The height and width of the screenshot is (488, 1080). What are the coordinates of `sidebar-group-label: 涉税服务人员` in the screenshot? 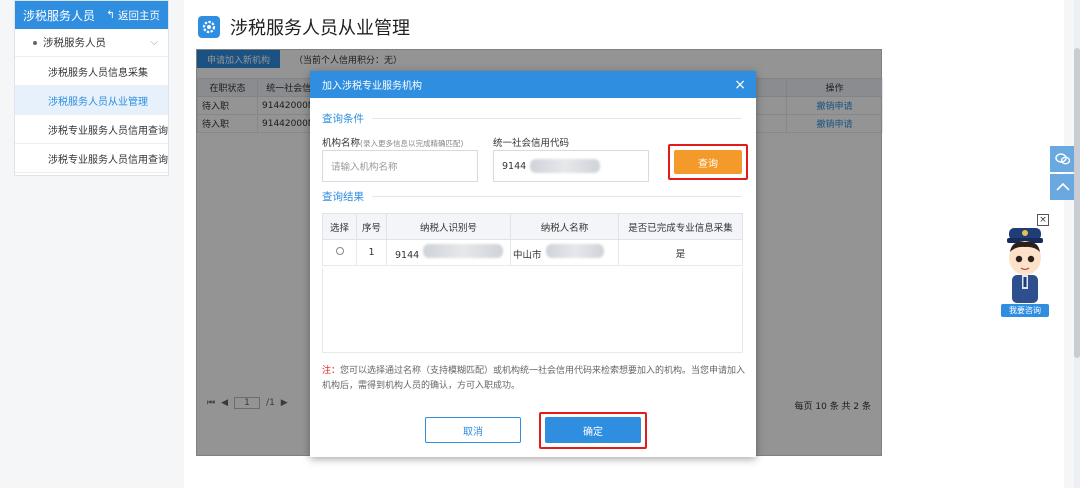 It's located at (74, 43).